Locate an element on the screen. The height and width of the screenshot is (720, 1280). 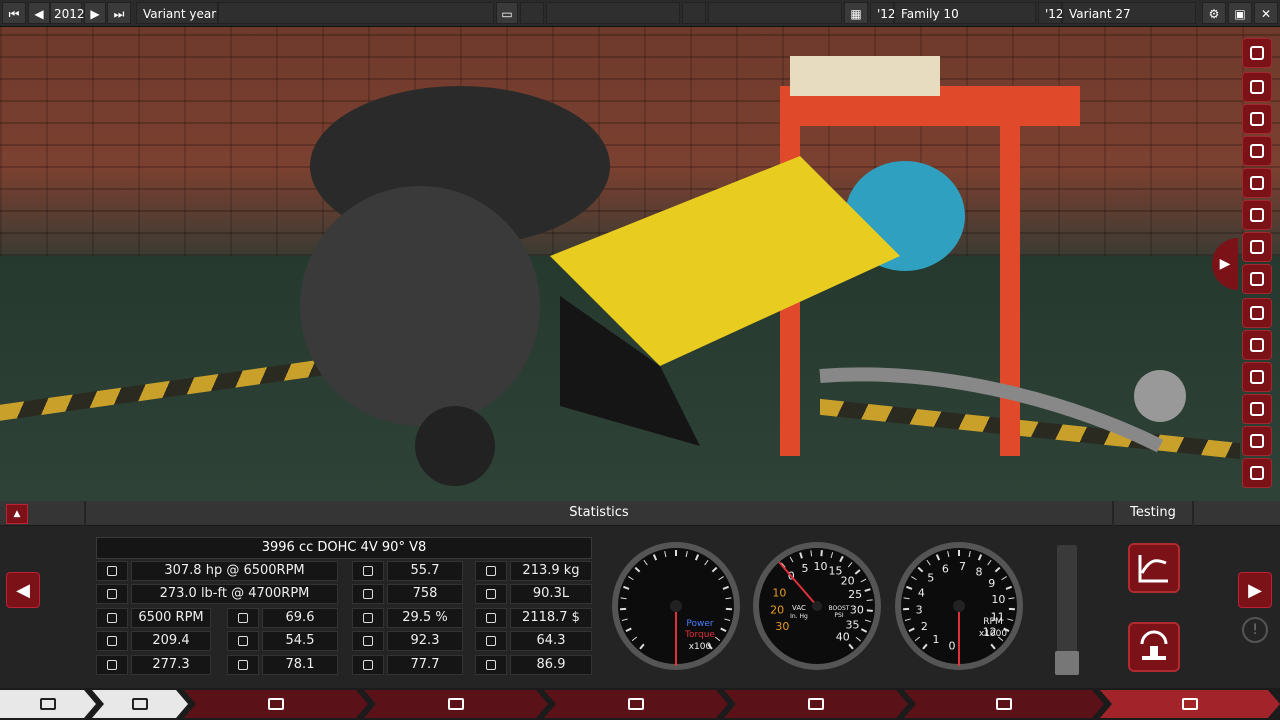
timing-icon is located at coordinates (456, 704).